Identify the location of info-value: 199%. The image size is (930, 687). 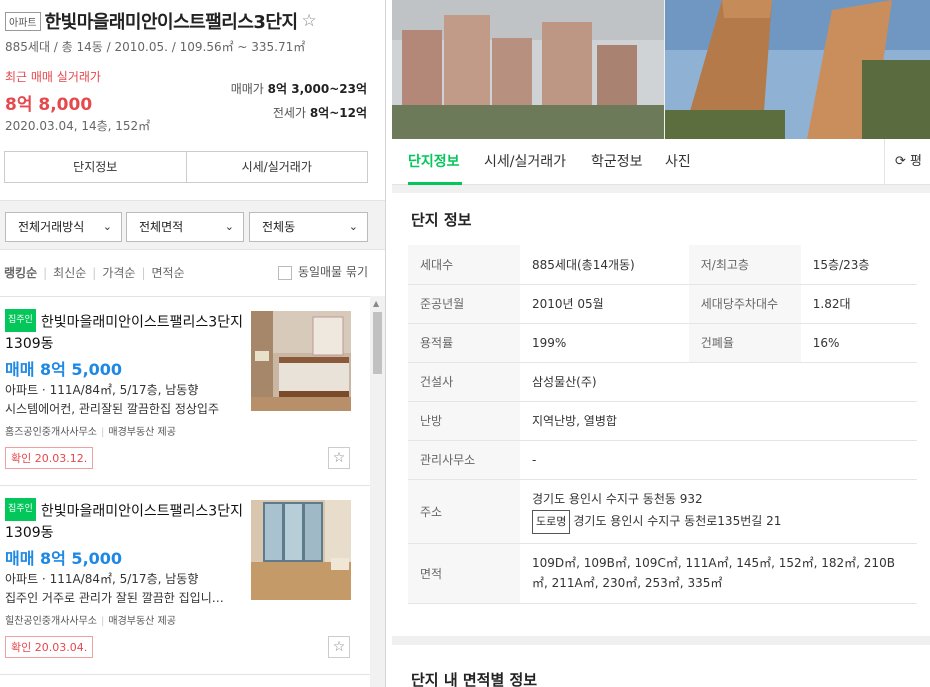
(604, 343).